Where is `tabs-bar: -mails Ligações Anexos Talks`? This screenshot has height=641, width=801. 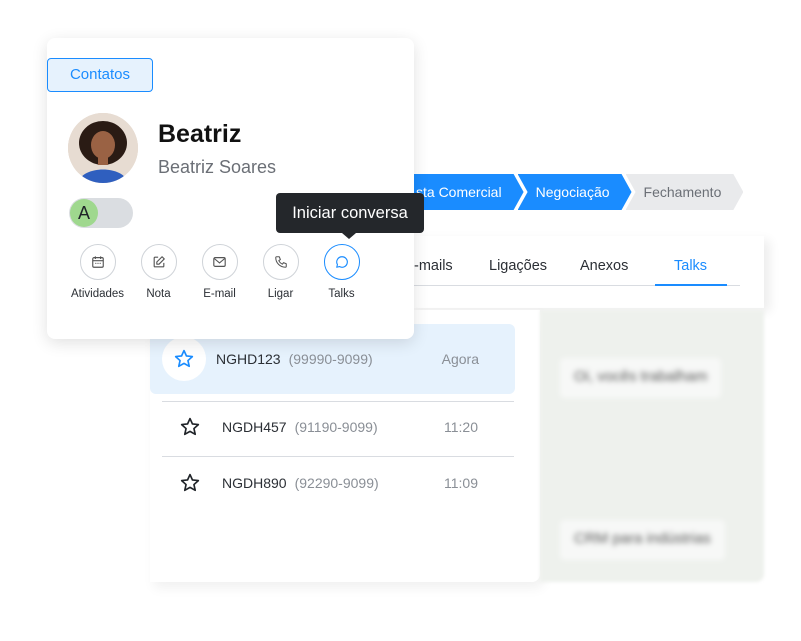 tabs-bar: -mails Ligações Anexos Talks is located at coordinates (587, 272).